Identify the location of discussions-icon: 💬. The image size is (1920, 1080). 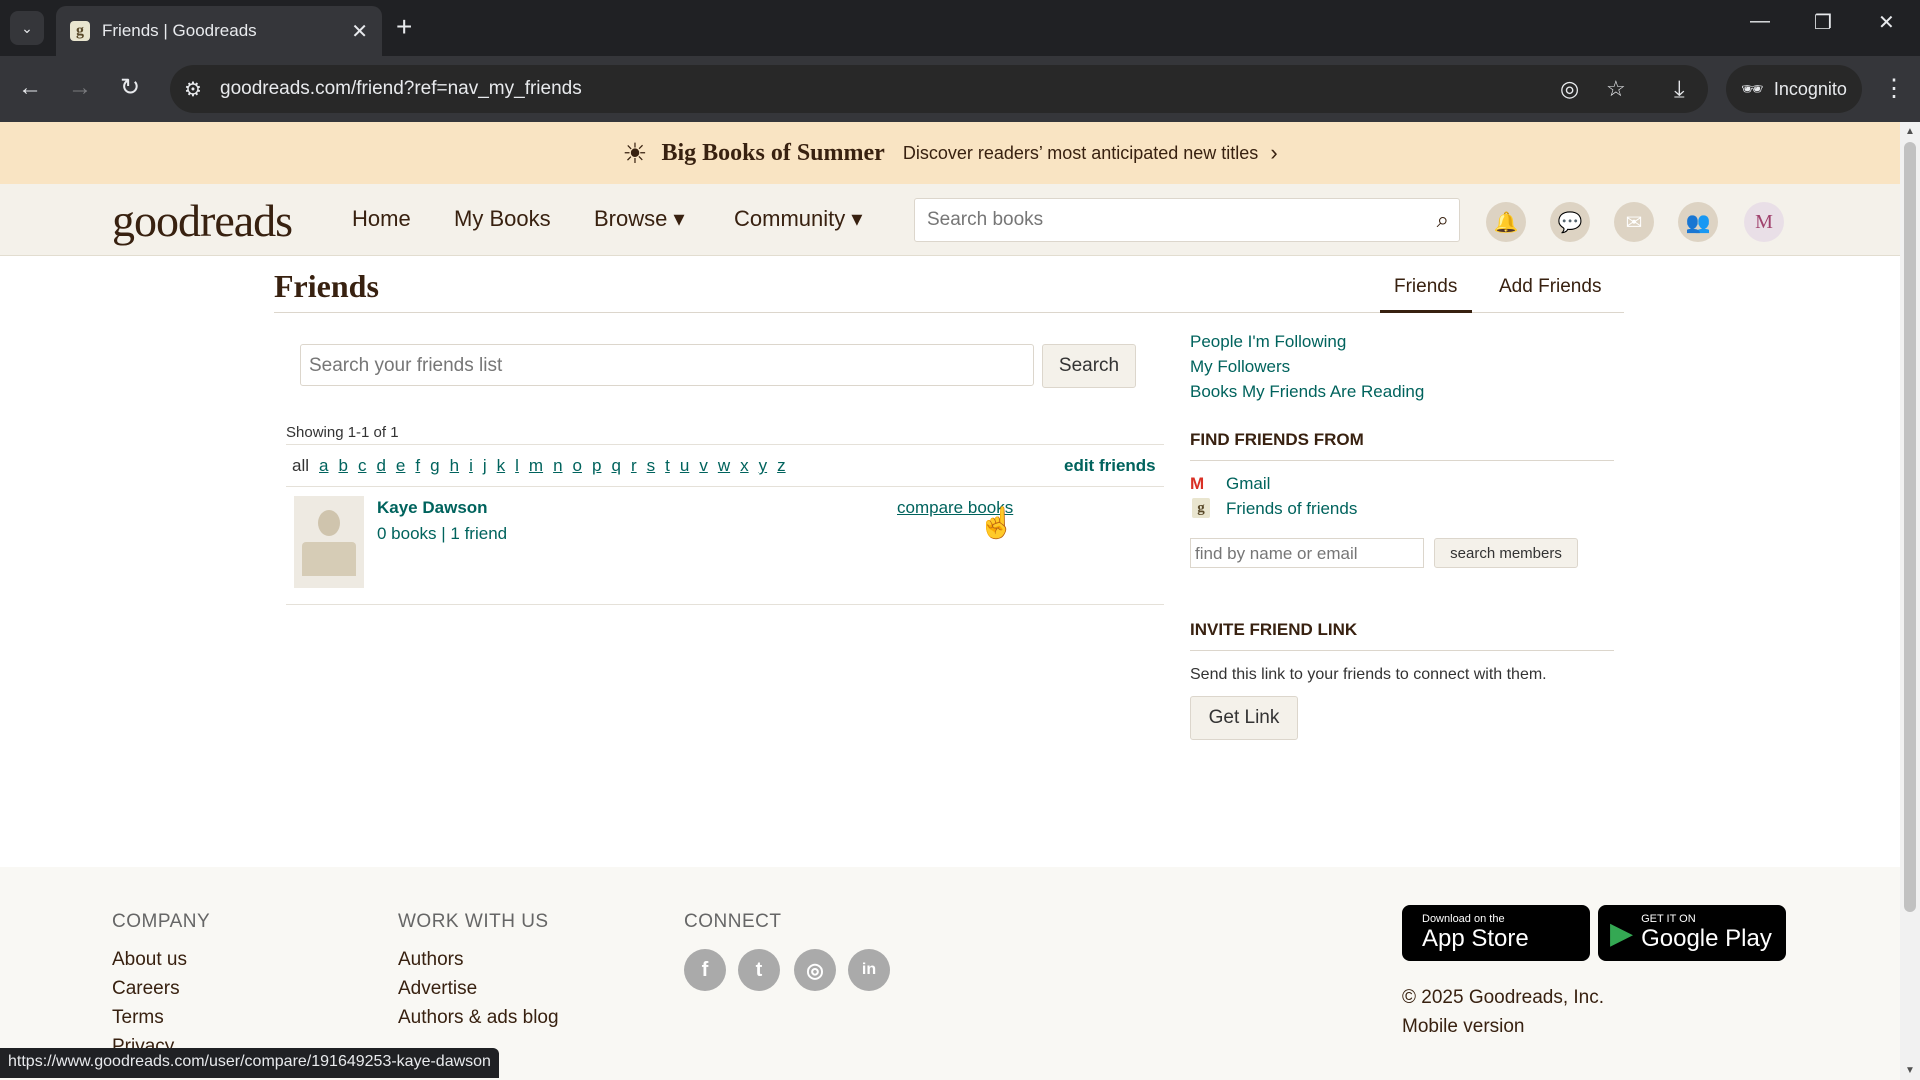
(1570, 222).